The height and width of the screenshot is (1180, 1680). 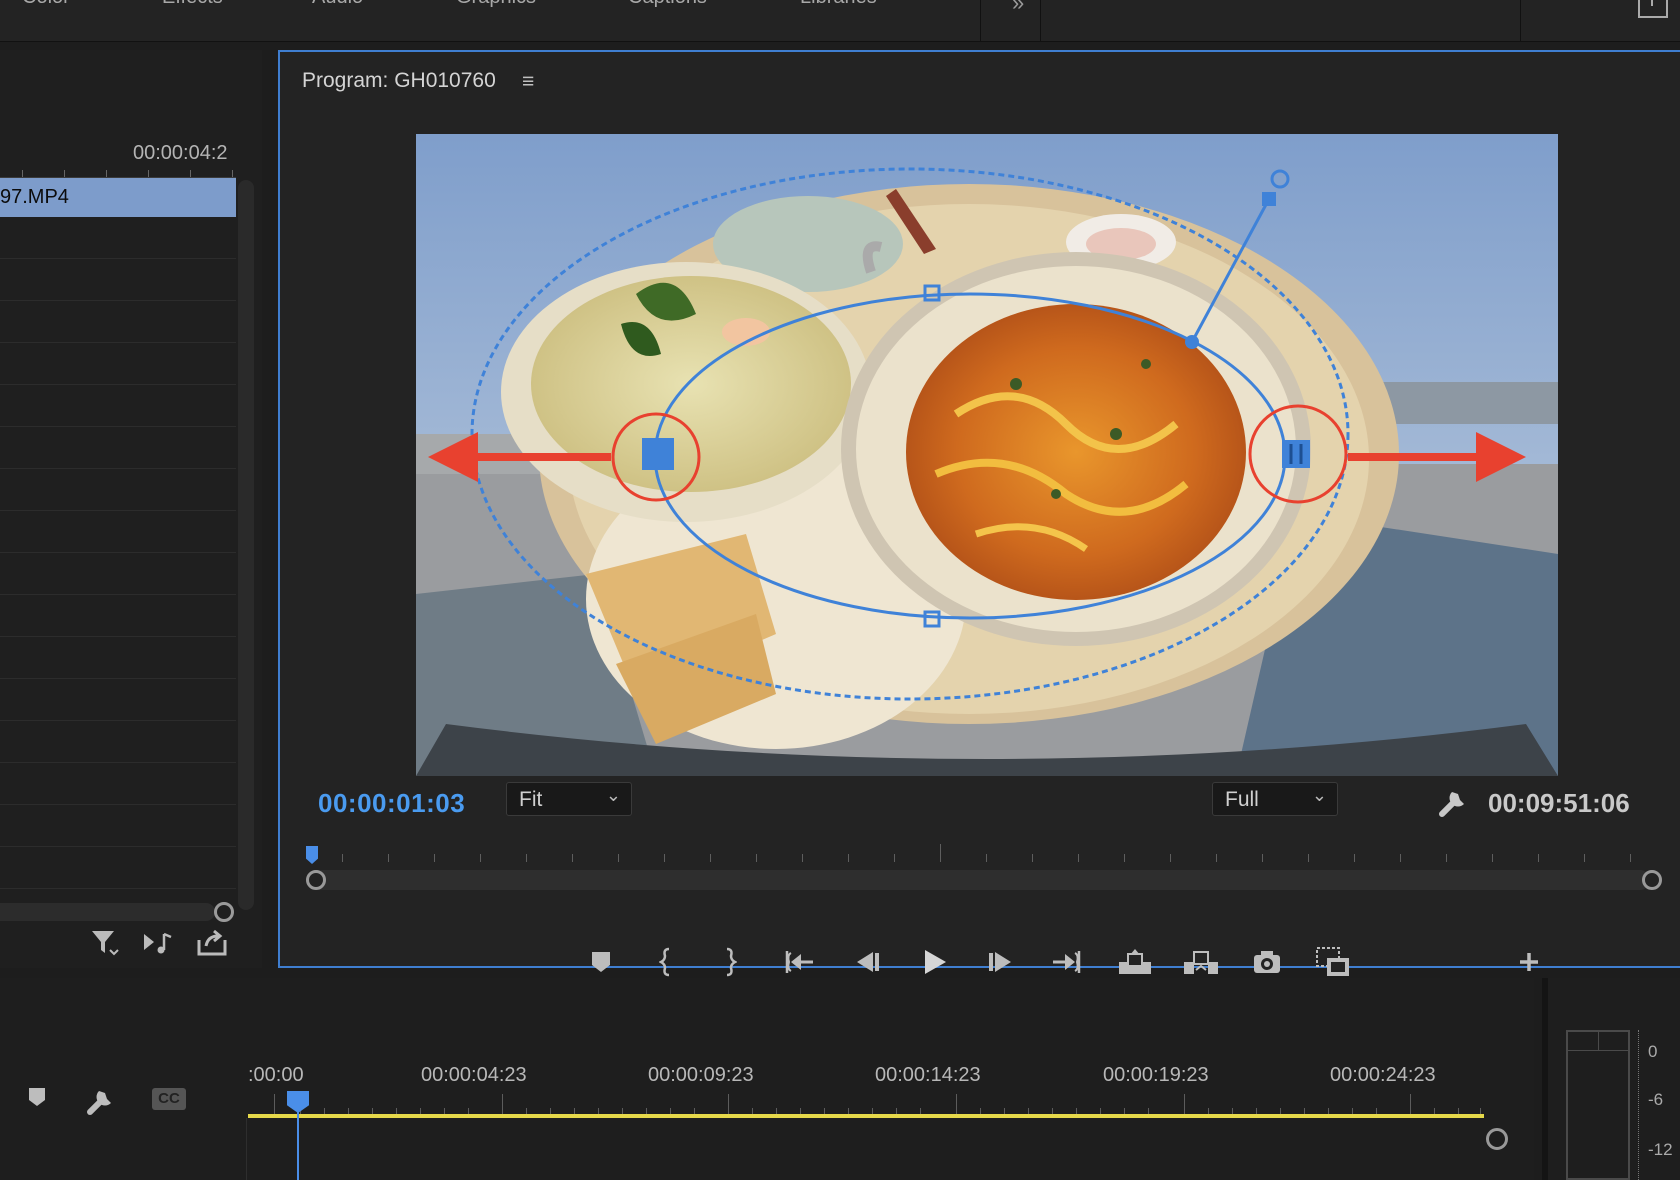 I want to click on zoom-handle, so click(x=224, y=912).